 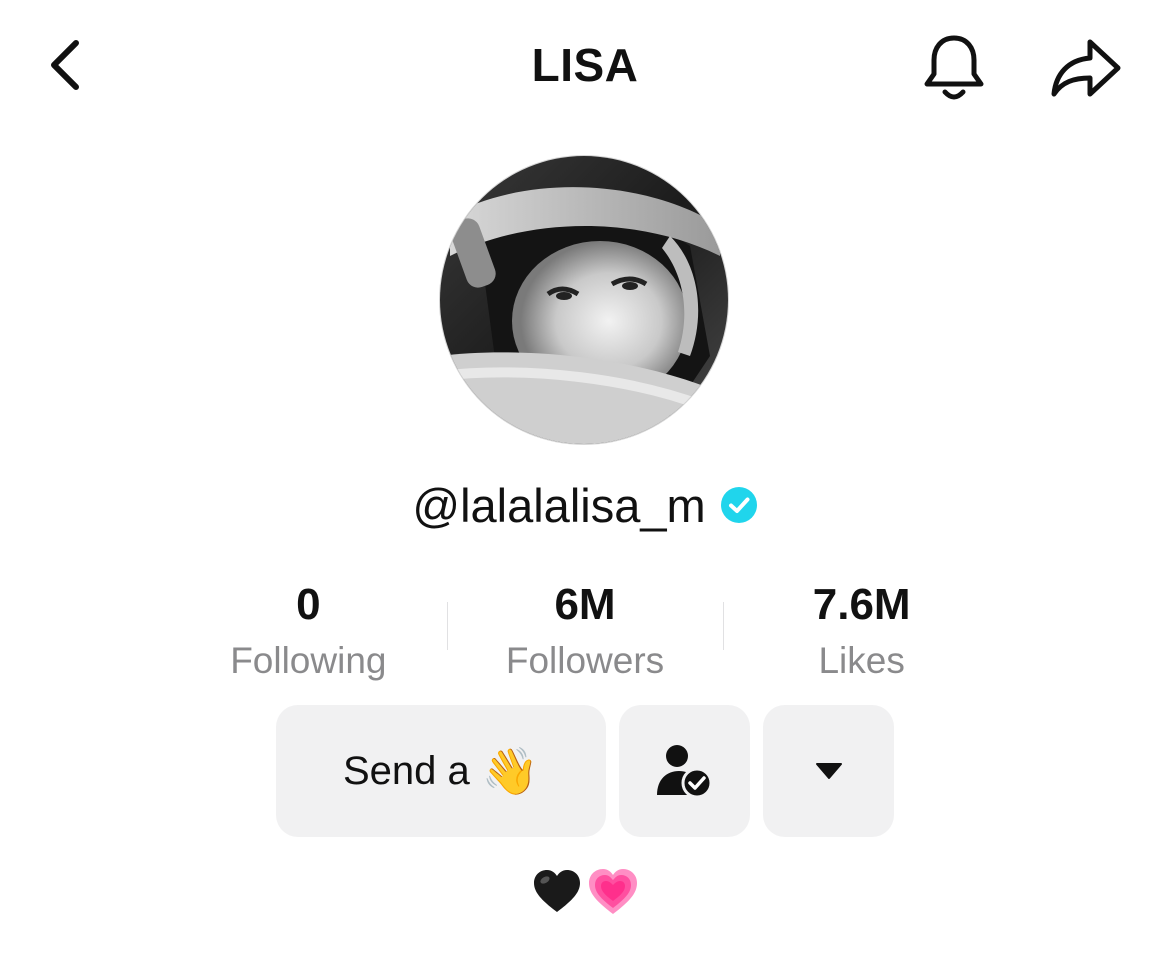 I want to click on stat-likes: 7.6M Likes, so click(x=861, y=636).